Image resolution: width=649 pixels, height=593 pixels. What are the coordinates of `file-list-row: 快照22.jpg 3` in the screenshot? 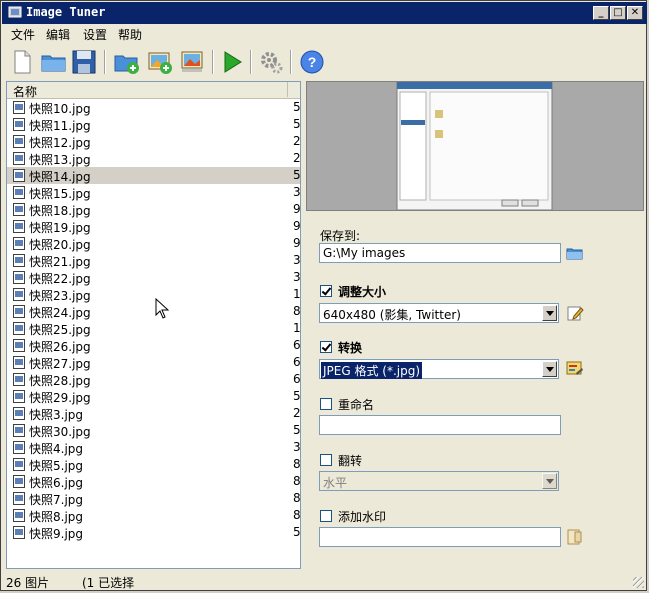 It's located at (153, 277).